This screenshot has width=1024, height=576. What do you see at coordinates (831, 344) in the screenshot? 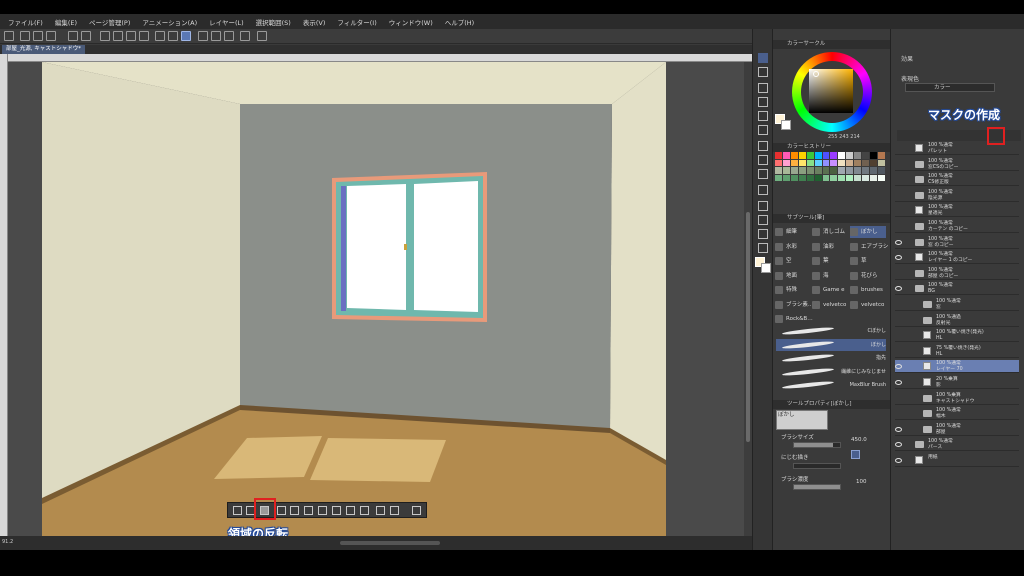
I see `brush-item: ぼかし` at bounding box center [831, 344].